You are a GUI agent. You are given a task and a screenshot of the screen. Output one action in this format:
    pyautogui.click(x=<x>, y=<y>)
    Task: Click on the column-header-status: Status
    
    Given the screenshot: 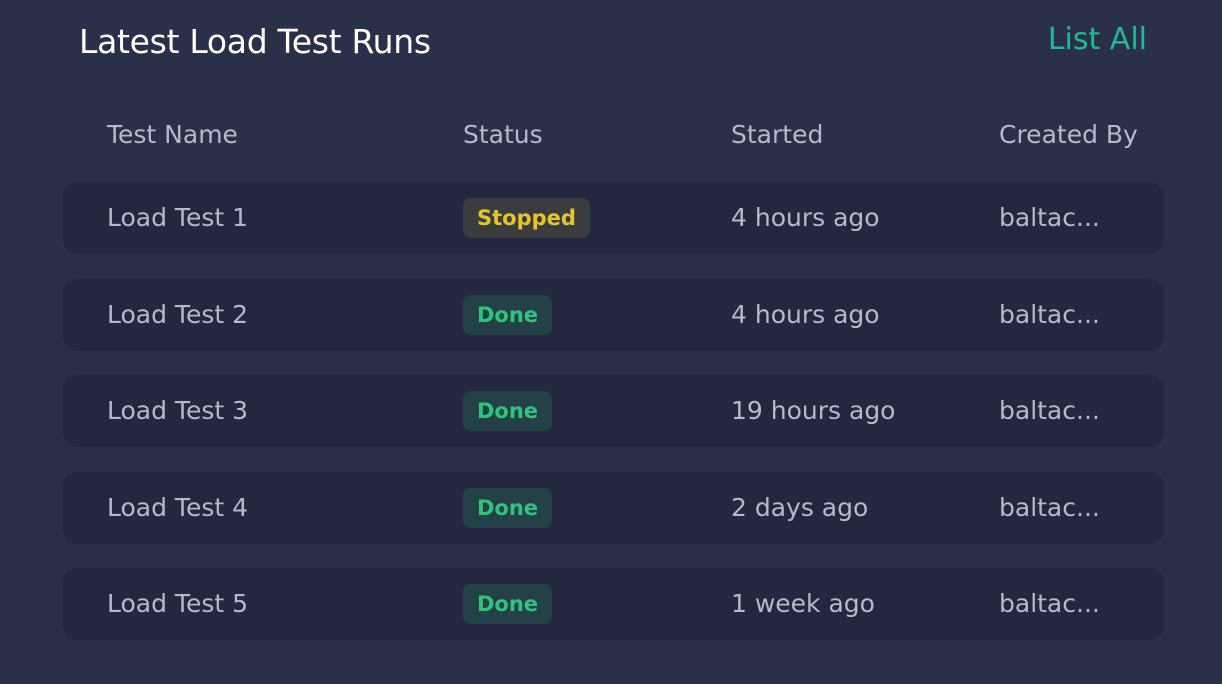 What is the action you would take?
    pyautogui.click(x=503, y=134)
    